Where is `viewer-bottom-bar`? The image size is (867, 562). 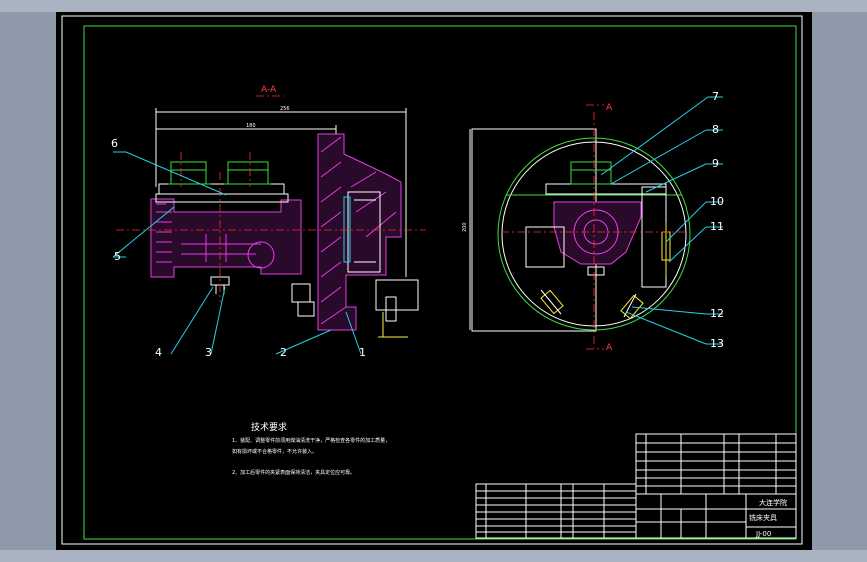
viewer-bottom-bar is located at coordinates (433, 556).